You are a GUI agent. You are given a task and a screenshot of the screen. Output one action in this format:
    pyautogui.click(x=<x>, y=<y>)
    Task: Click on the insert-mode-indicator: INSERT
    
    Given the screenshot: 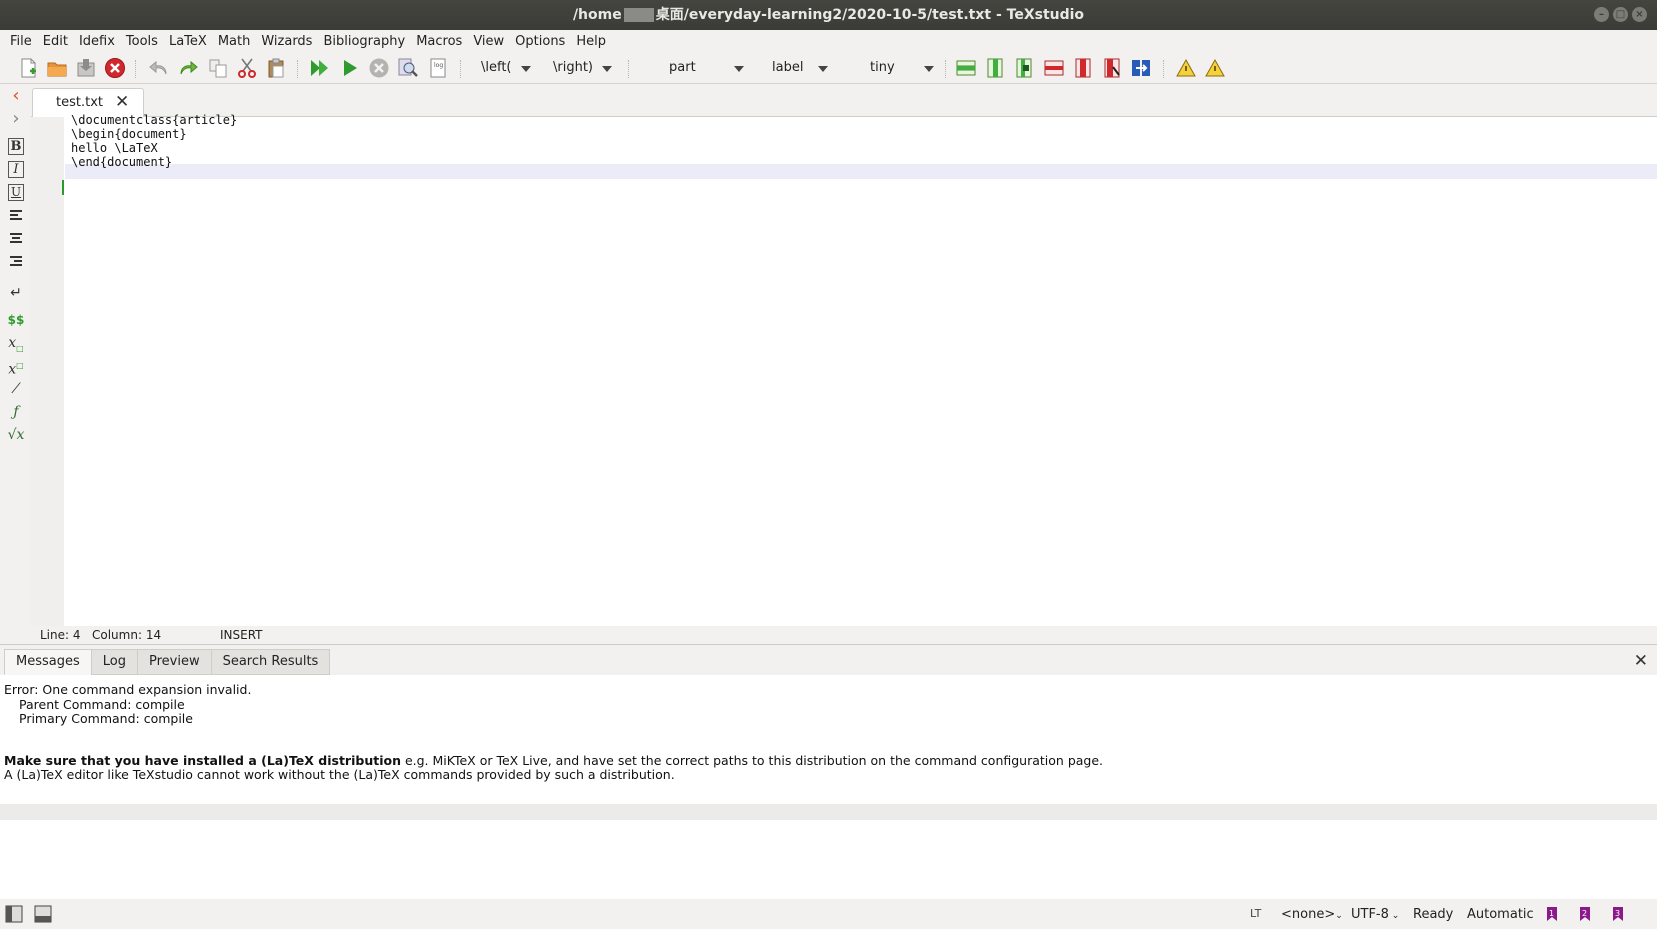 What is the action you would take?
    pyautogui.click(x=241, y=635)
    